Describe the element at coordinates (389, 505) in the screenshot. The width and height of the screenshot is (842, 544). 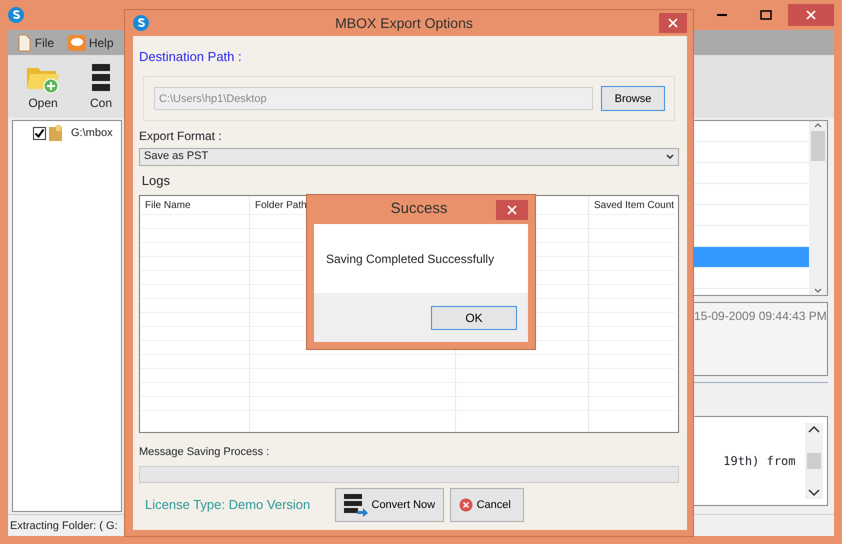
I see `convert-now-button: Convert Now` at that location.